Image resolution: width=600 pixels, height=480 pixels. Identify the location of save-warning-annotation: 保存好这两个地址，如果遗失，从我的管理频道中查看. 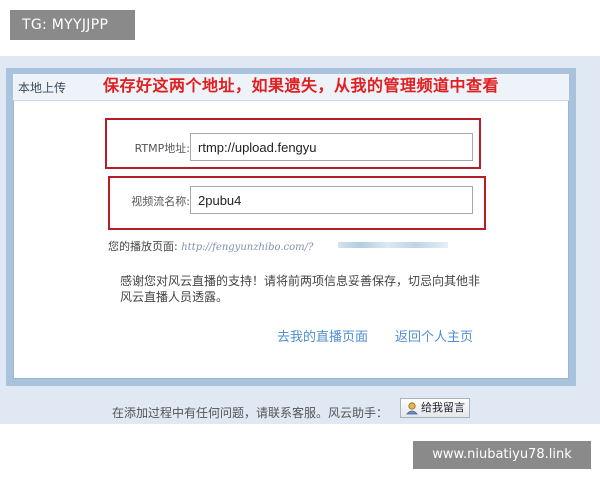
(301, 85).